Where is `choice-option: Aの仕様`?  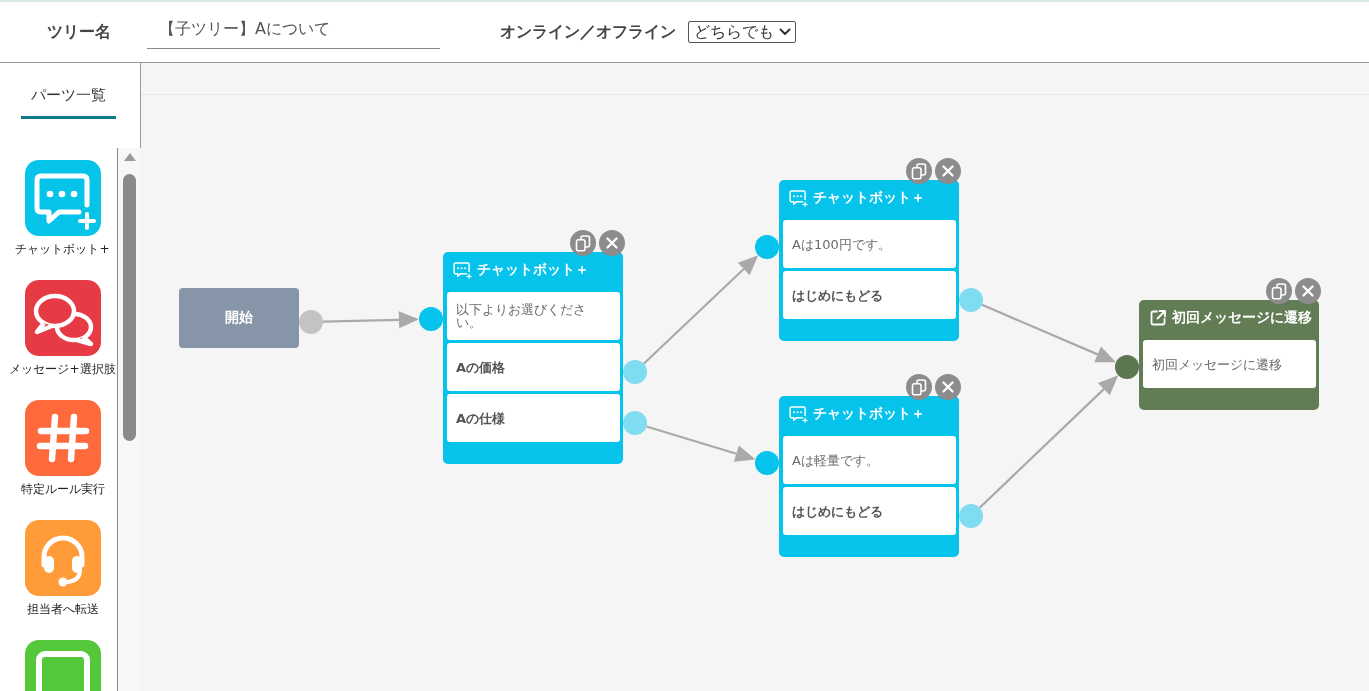
choice-option: Aの仕様 is located at coordinates (533, 418).